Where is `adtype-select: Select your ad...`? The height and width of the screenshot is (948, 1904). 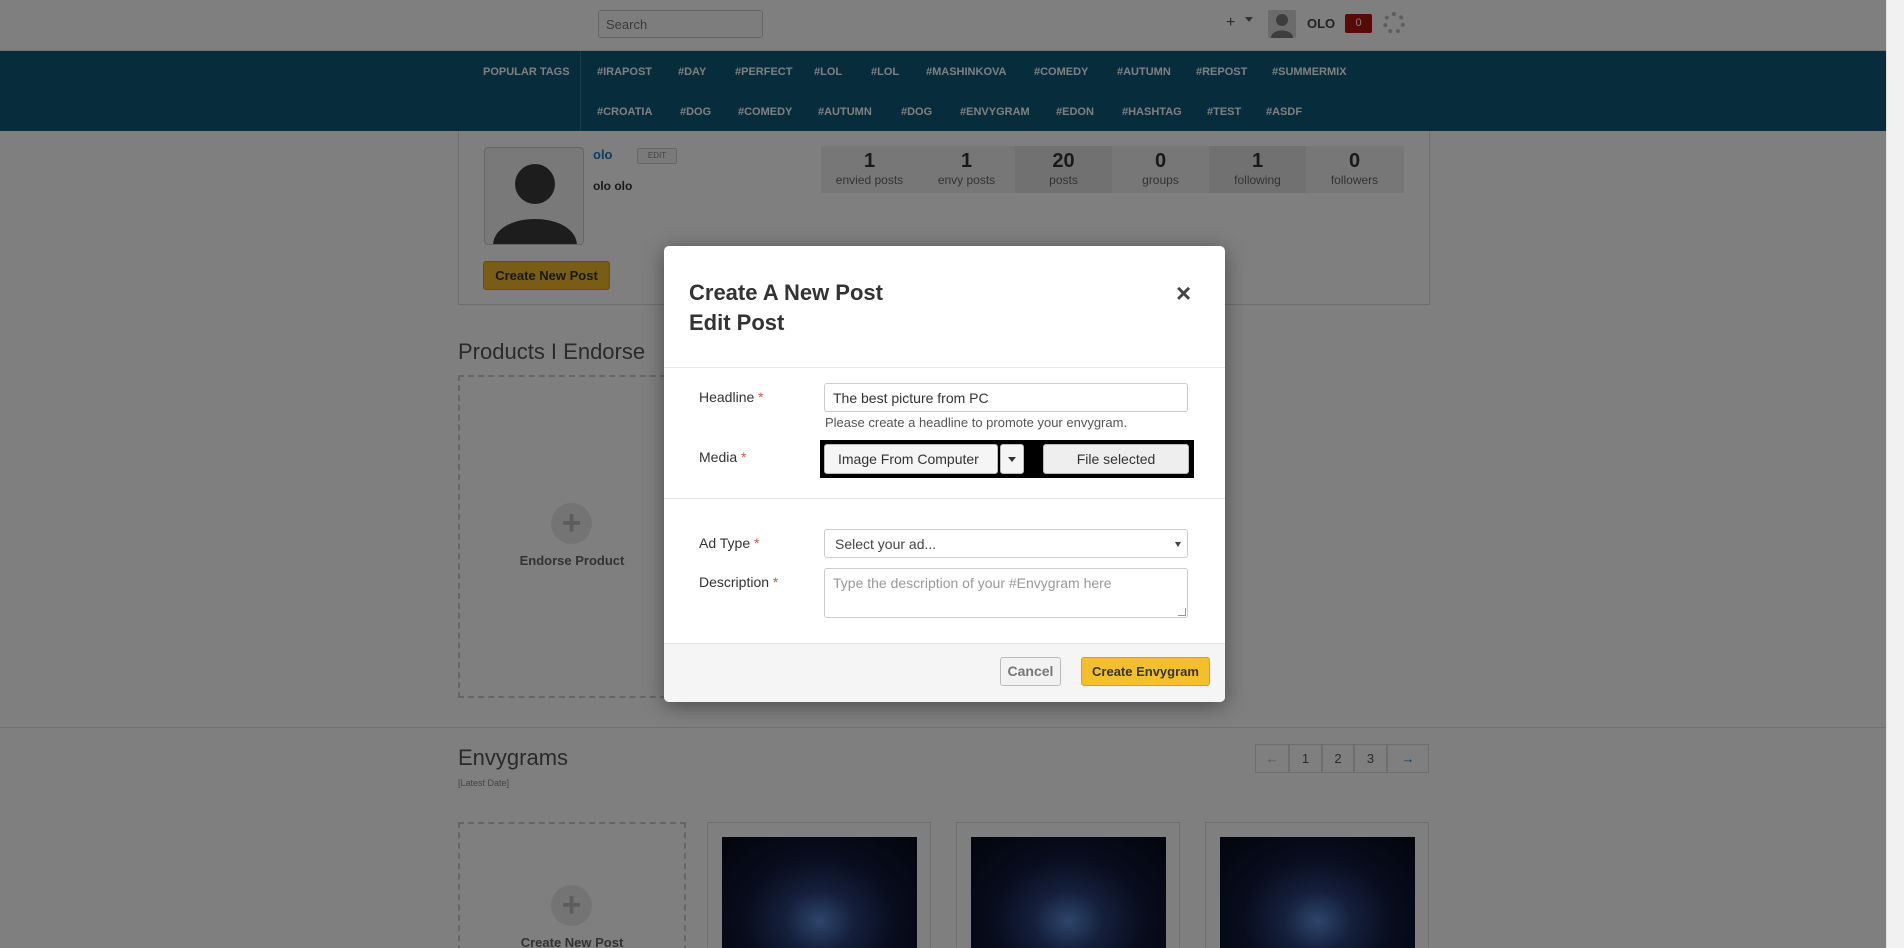
adtype-select: Select your ad... is located at coordinates (1006, 543).